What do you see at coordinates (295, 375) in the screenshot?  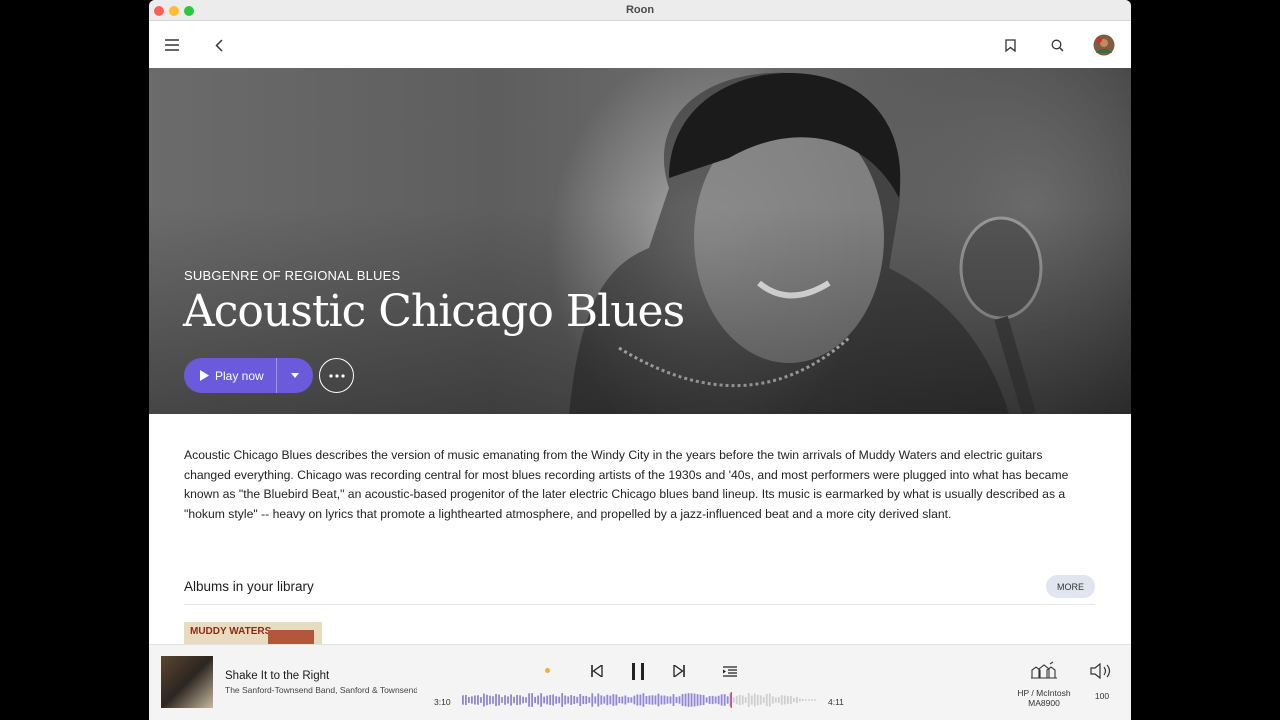 I see `play-options-dropdown` at bounding box center [295, 375].